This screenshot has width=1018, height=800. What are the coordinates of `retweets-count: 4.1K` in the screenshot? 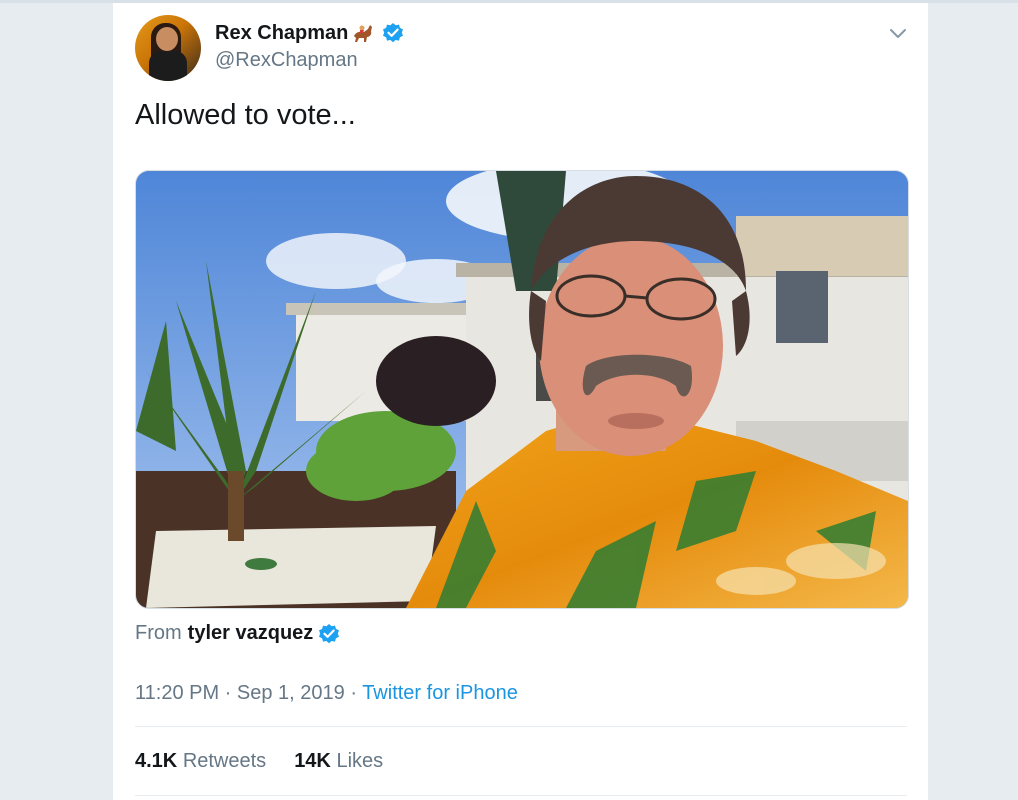 It's located at (156, 761).